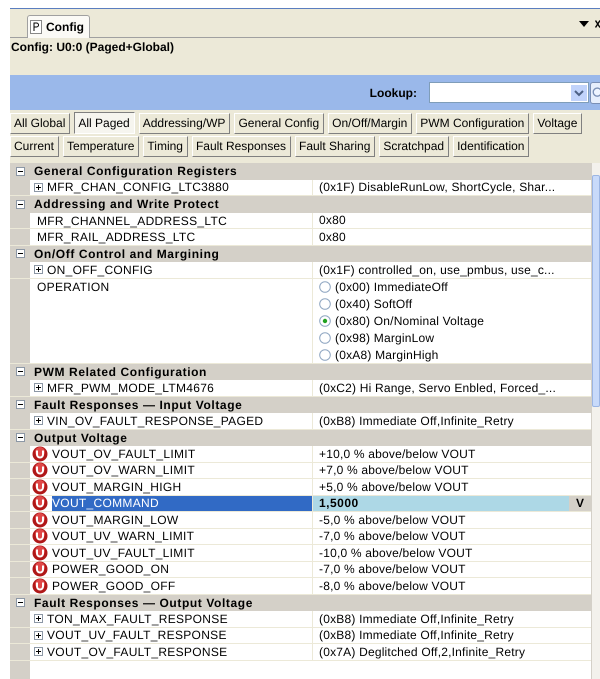 The width and height of the screenshot is (600, 679). What do you see at coordinates (370, 123) in the screenshot?
I see `filter-tab: On/Off/Margin` at bounding box center [370, 123].